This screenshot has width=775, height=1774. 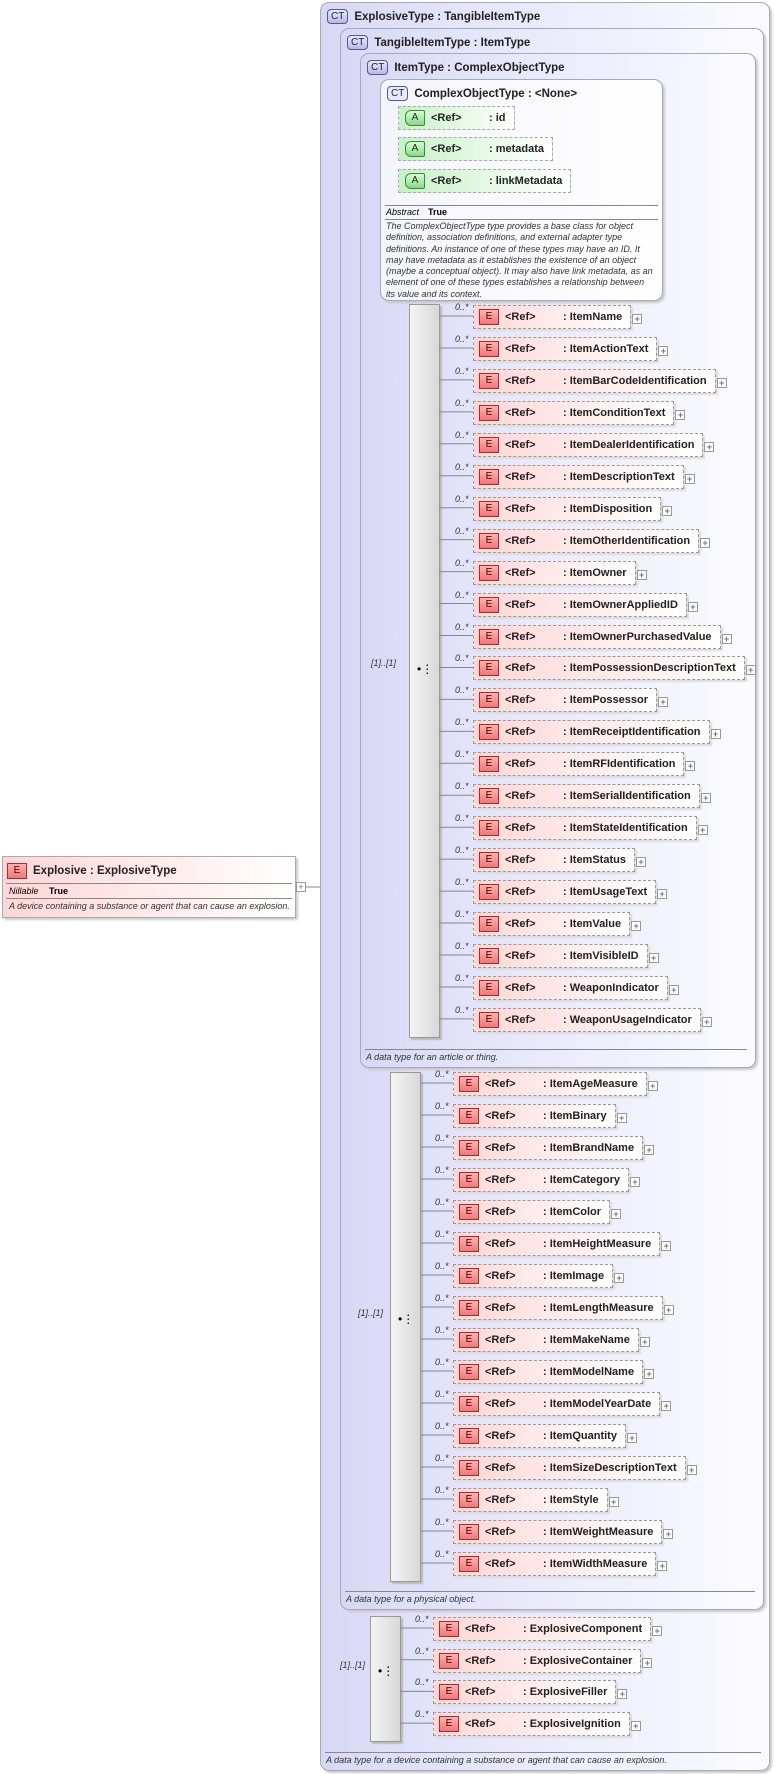 I want to click on element-item: E <Ref>: ItemOwner +, so click(x=560, y=572).